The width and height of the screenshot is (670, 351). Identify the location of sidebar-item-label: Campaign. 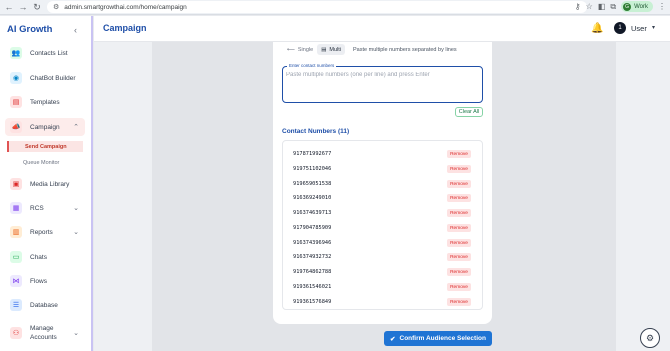
(45, 127).